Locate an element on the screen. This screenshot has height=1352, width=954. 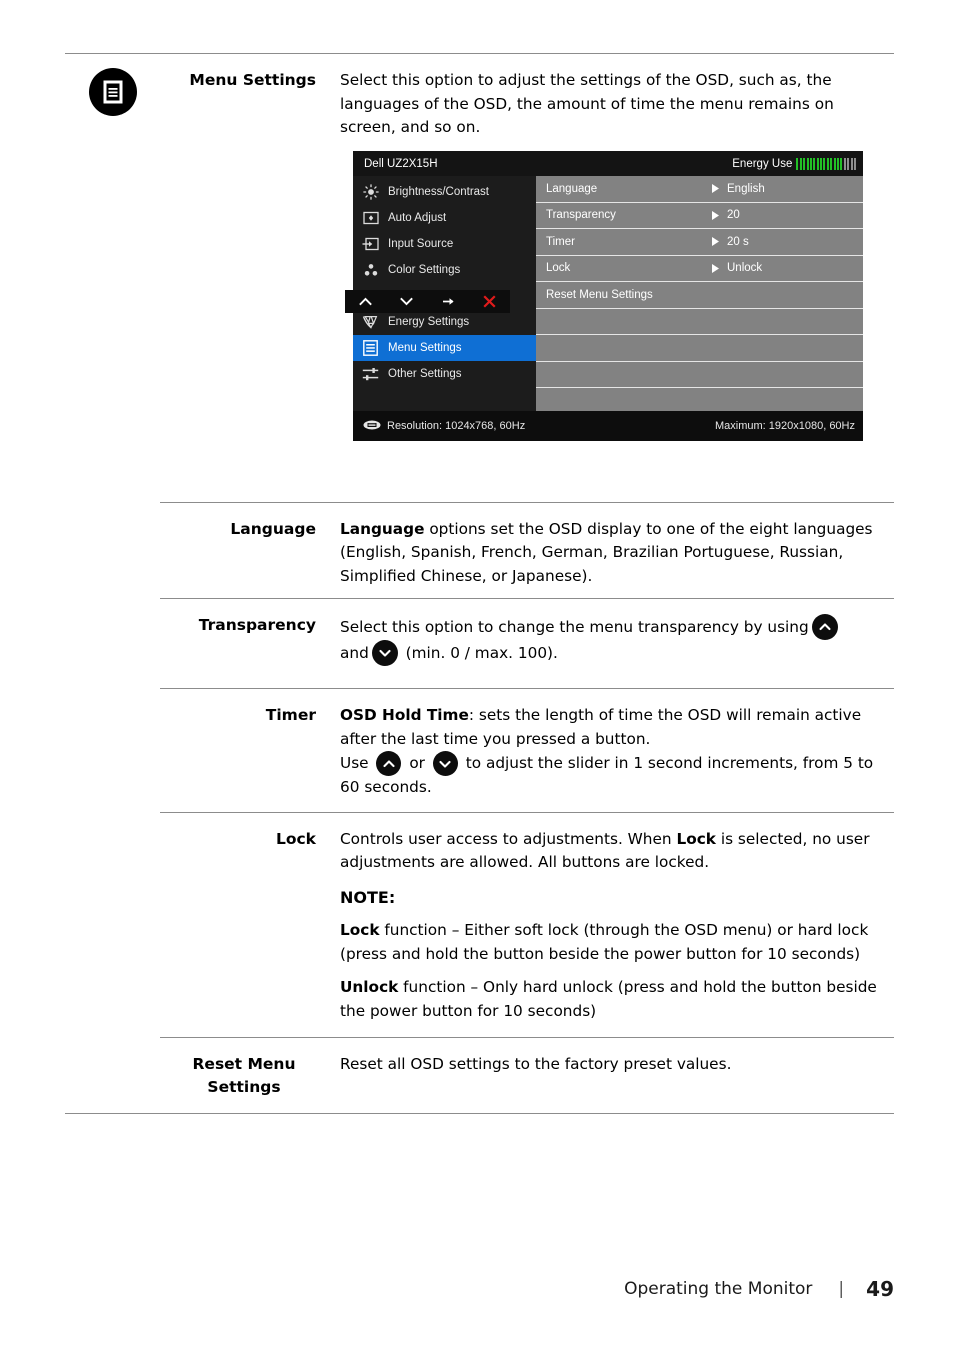
row-label-line2: Settings is located at coordinates (244, 1087).